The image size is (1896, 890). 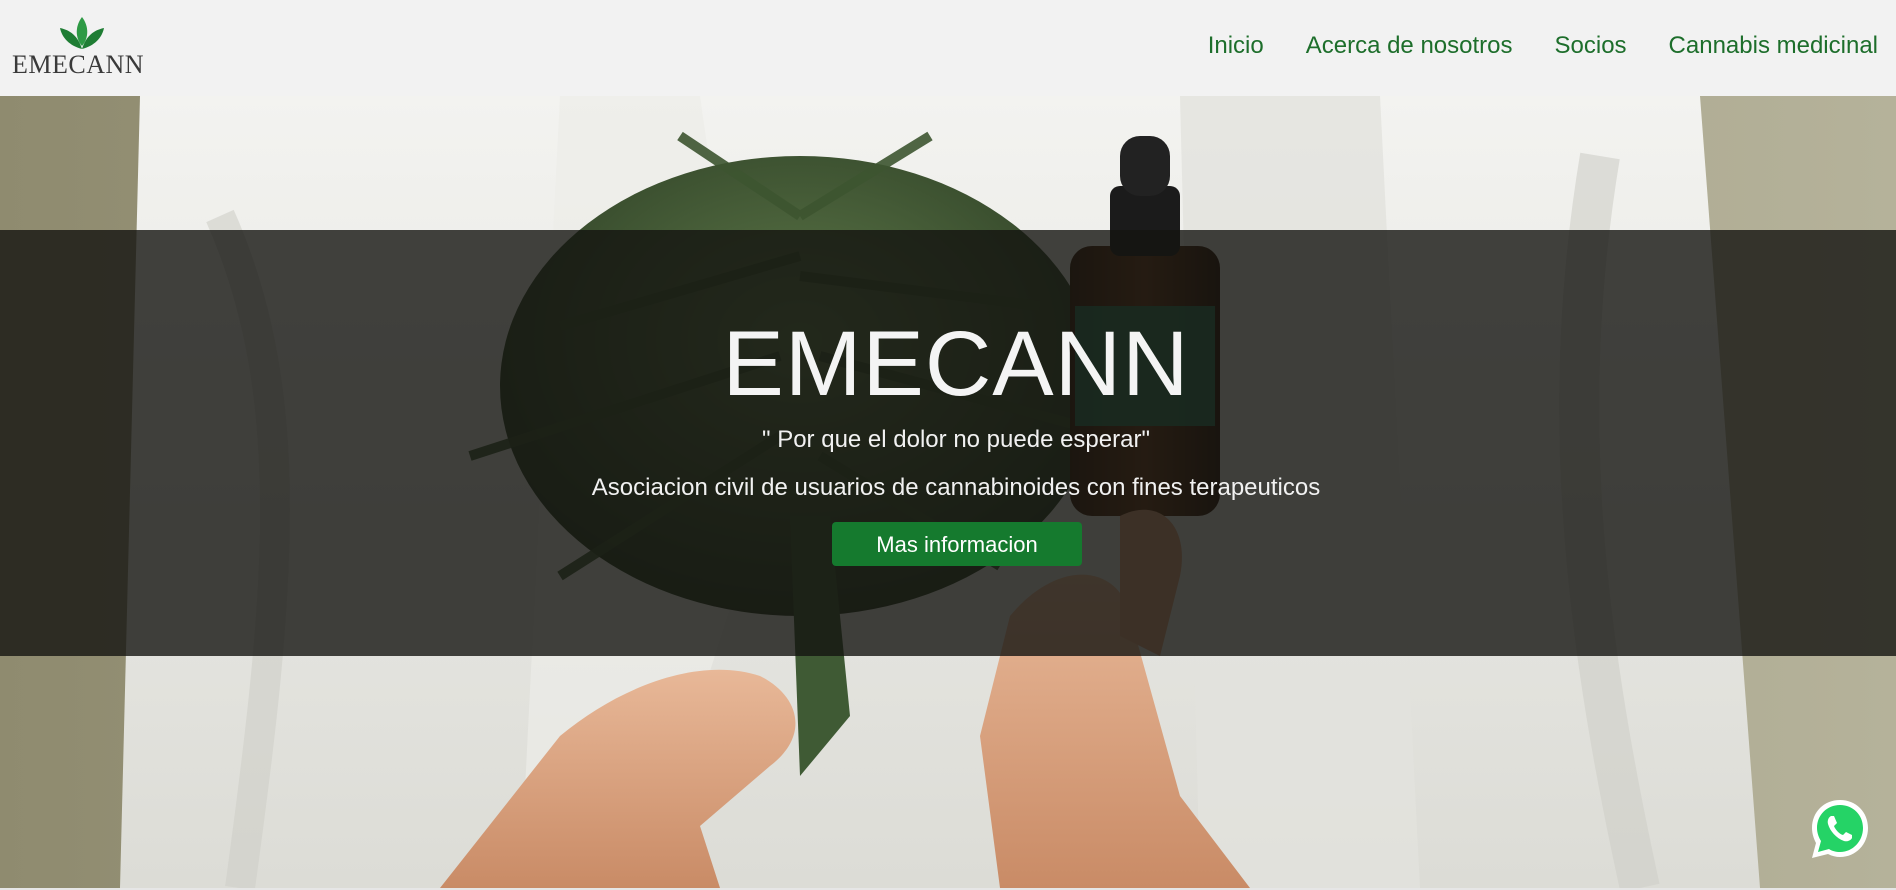 What do you see at coordinates (956, 364) in the screenshot?
I see `hero-title: EMECANN` at bounding box center [956, 364].